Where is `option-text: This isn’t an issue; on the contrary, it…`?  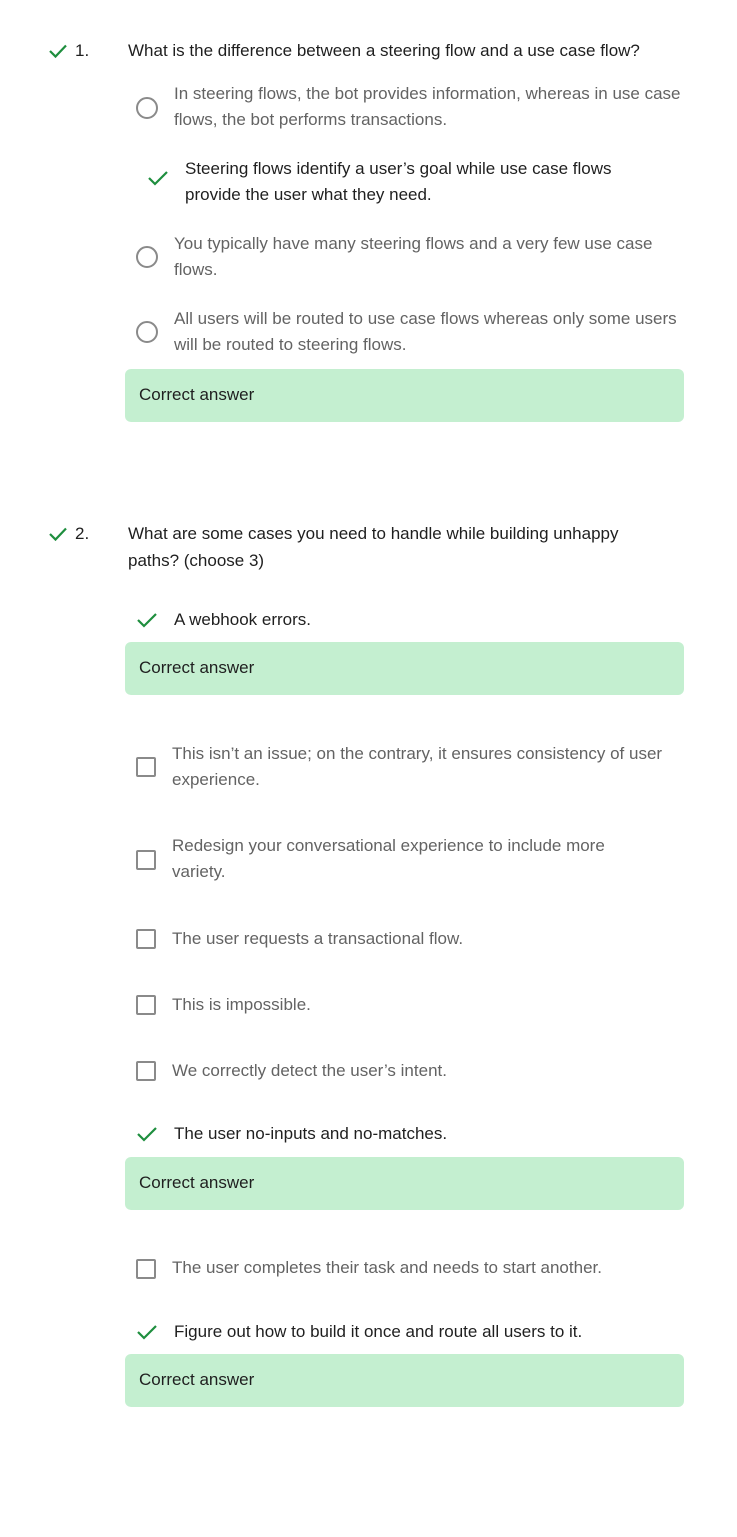 option-text: This isn’t an issue; on the contrary, it… is located at coordinates (417, 766).